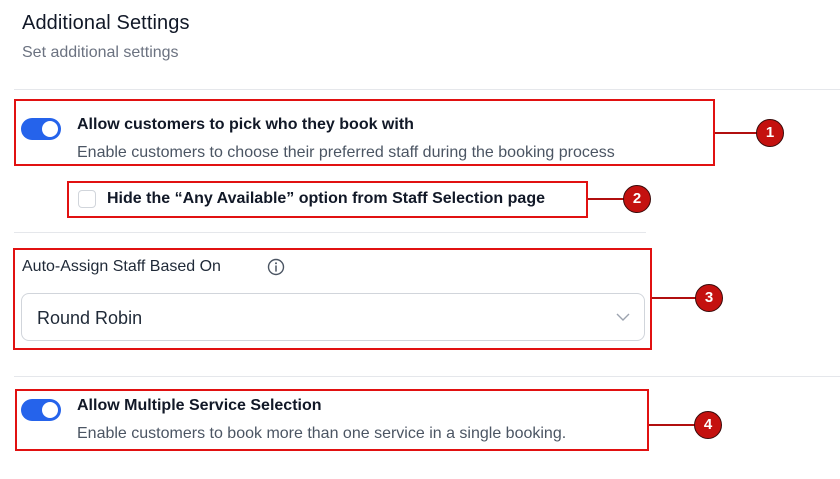 The height and width of the screenshot is (479, 840). I want to click on staff-divider, so click(330, 232).